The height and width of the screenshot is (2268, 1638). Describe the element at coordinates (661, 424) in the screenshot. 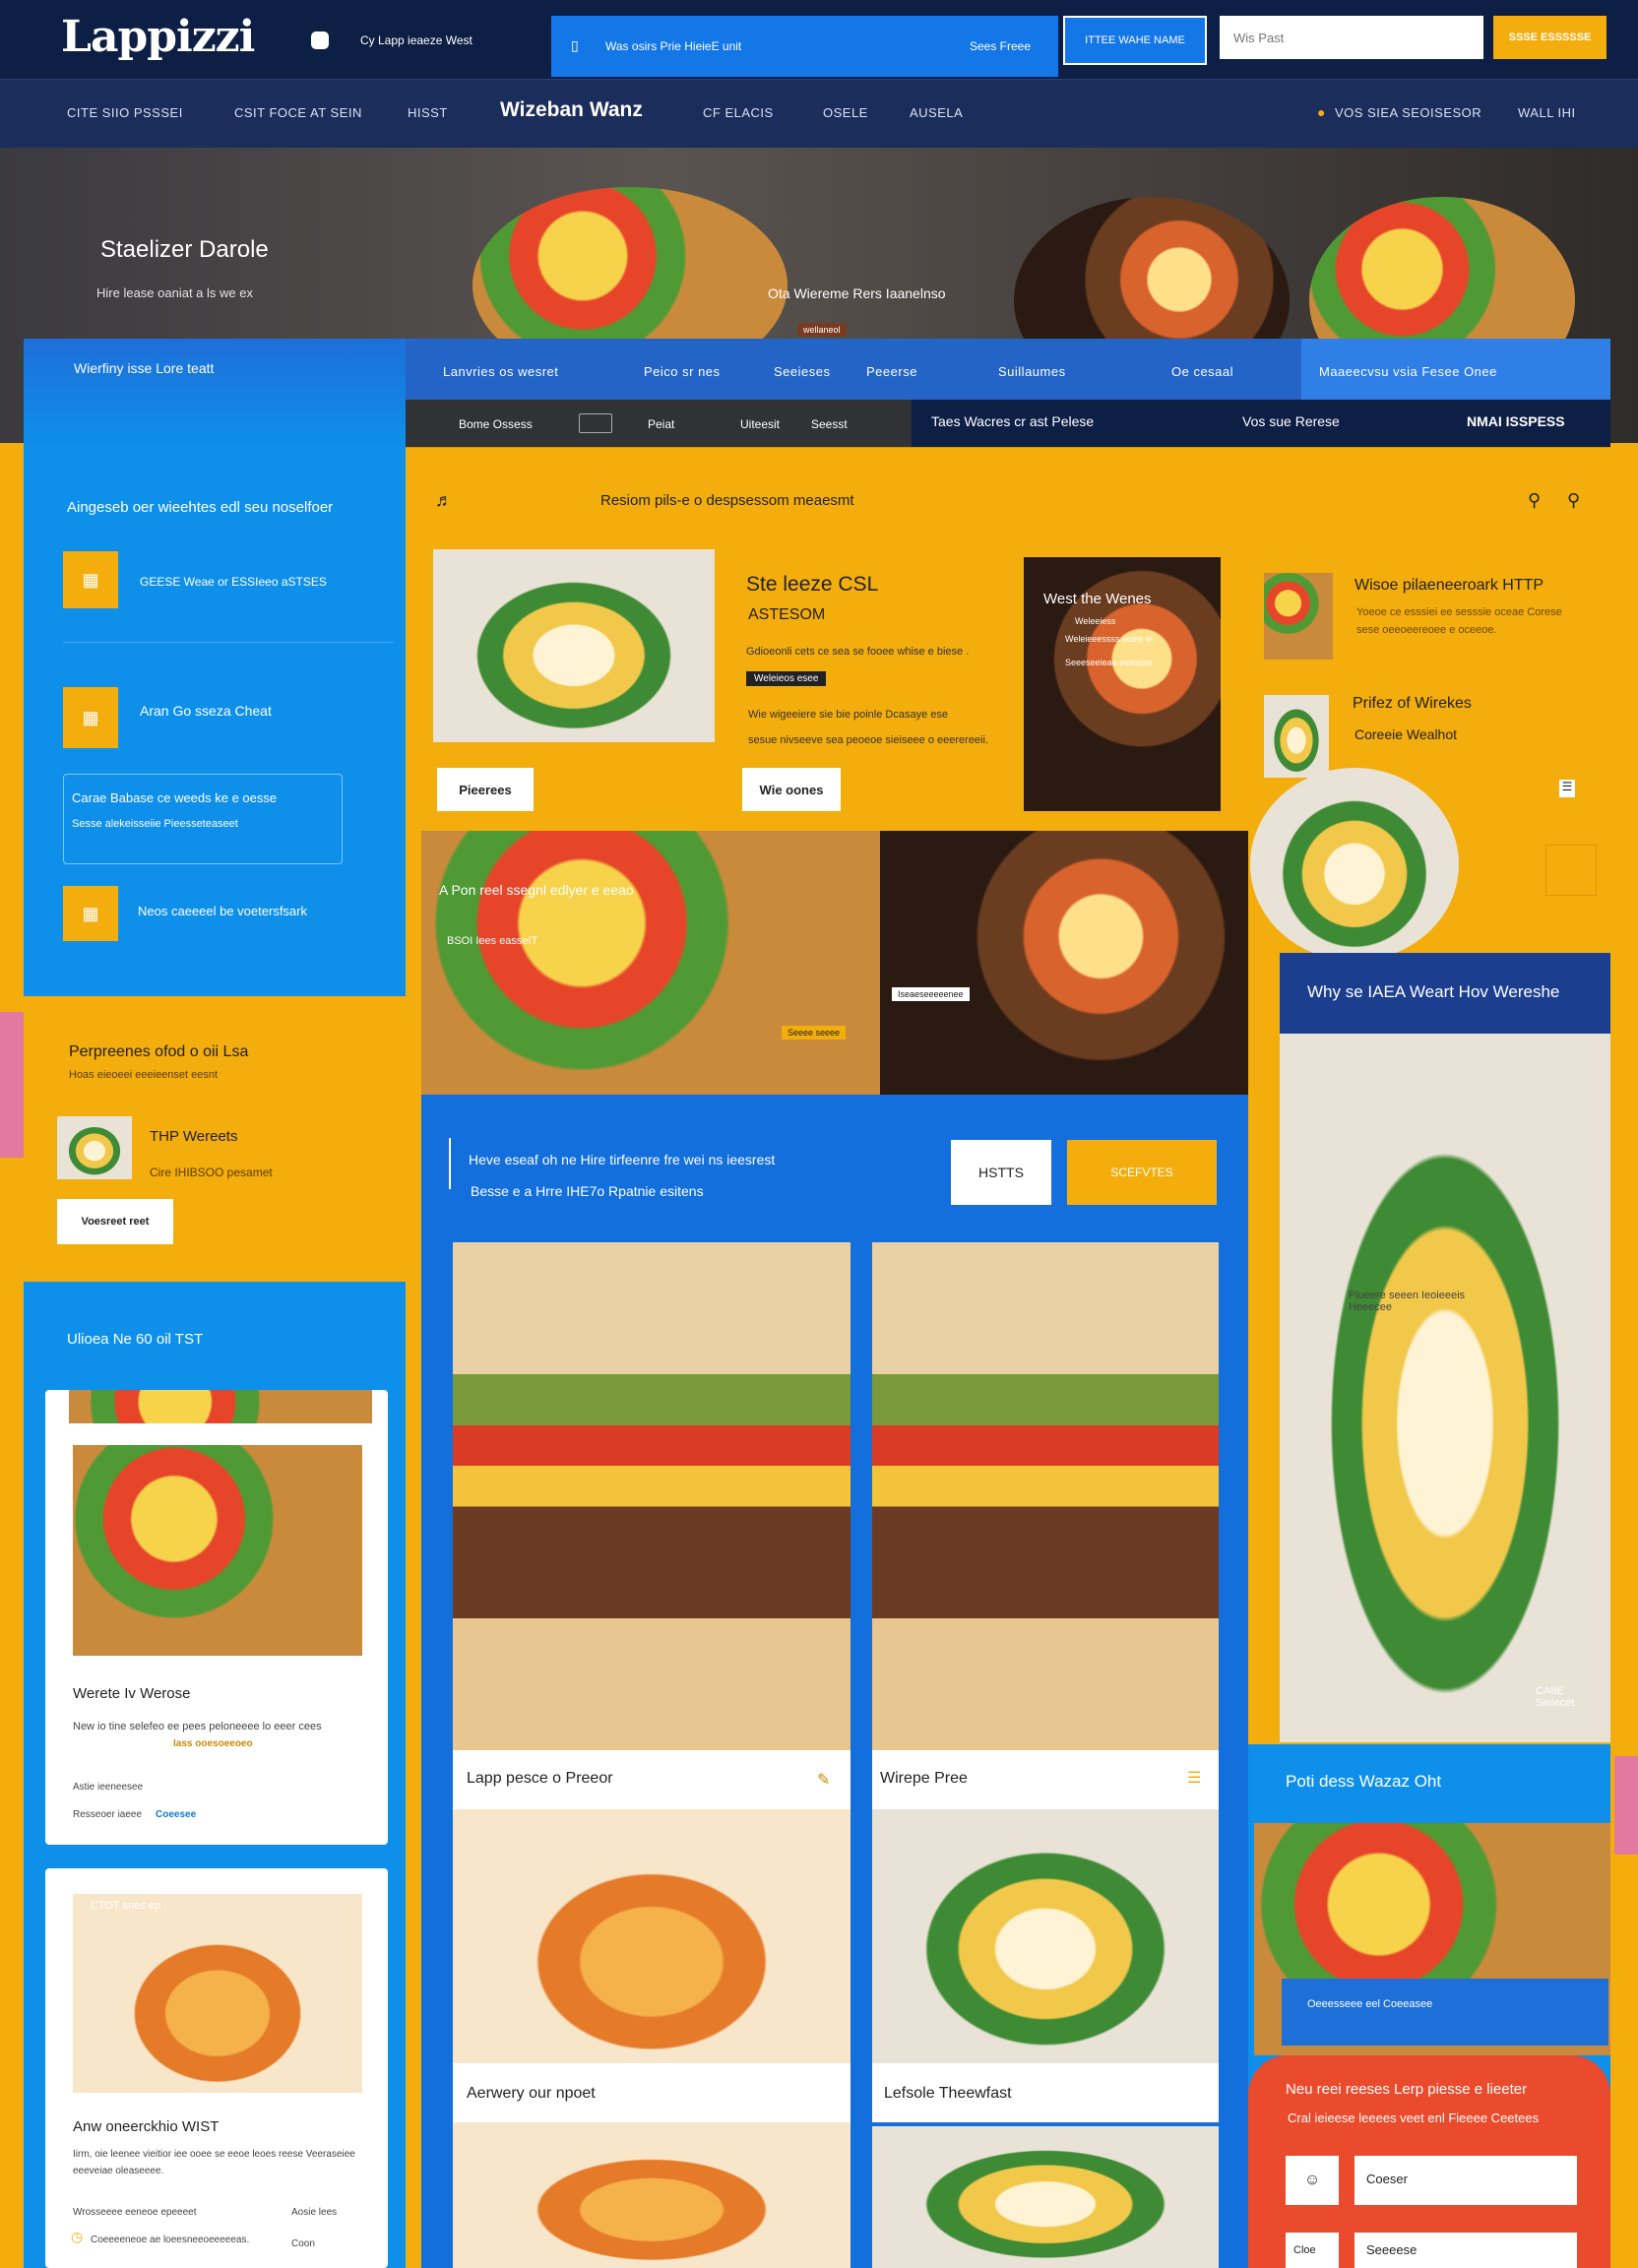

I see `subtab-2: Peiat` at that location.